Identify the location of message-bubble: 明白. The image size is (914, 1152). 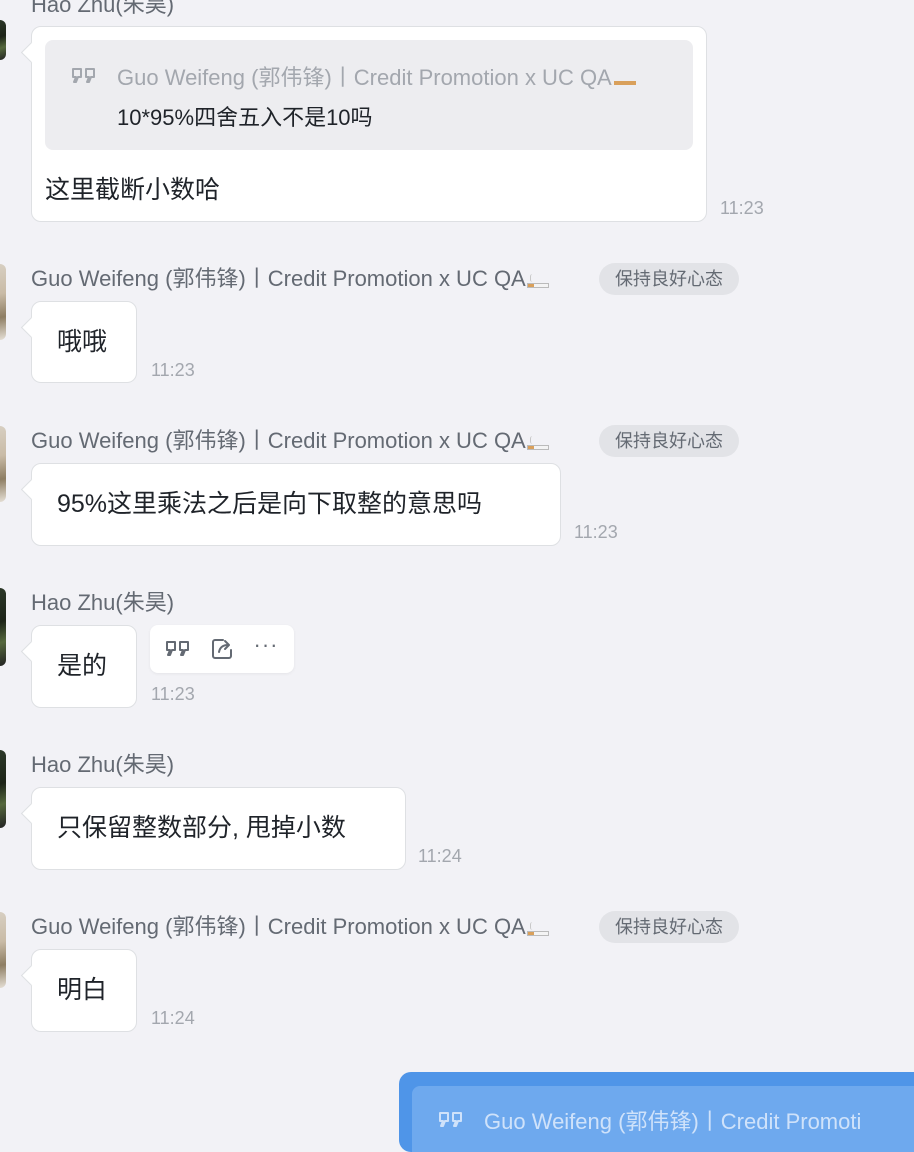
(84, 990).